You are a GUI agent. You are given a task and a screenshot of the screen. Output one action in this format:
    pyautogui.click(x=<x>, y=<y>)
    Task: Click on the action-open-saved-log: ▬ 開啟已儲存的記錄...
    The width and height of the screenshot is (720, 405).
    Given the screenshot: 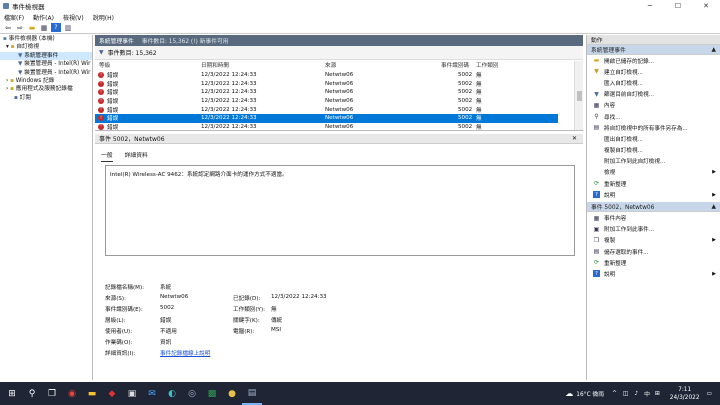 What is the action you would take?
    pyautogui.click(x=653, y=60)
    